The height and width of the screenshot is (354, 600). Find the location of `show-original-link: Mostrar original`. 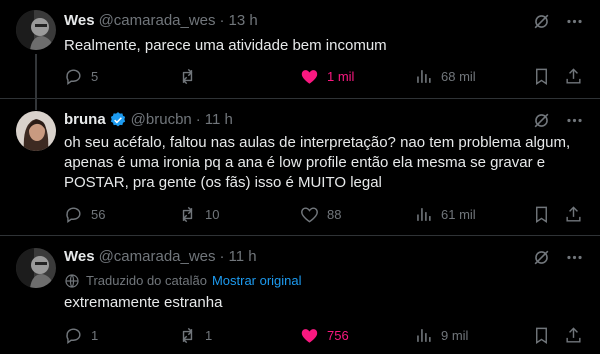

show-original-link: Mostrar original is located at coordinates (257, 281).